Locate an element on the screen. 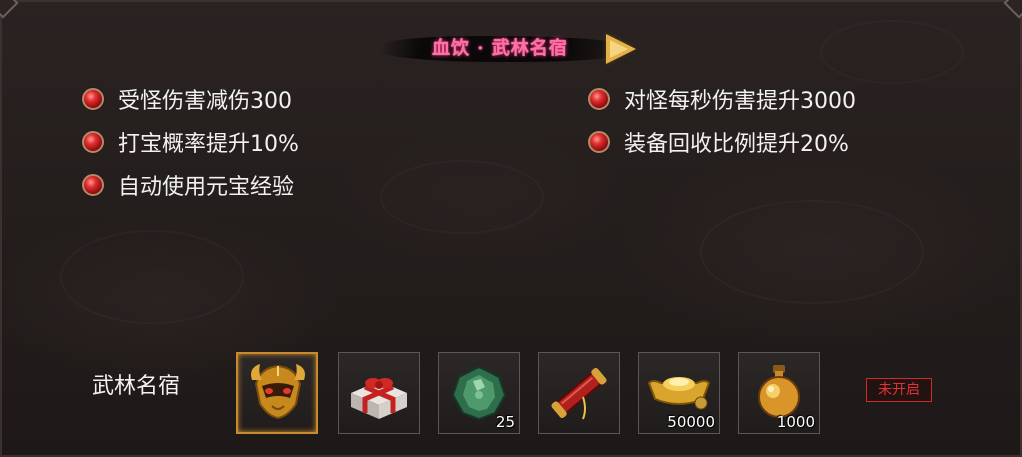 The height and width of the screenshot is (457, 1022). reward-slot: 1000 is located at coordinates (779, 393).